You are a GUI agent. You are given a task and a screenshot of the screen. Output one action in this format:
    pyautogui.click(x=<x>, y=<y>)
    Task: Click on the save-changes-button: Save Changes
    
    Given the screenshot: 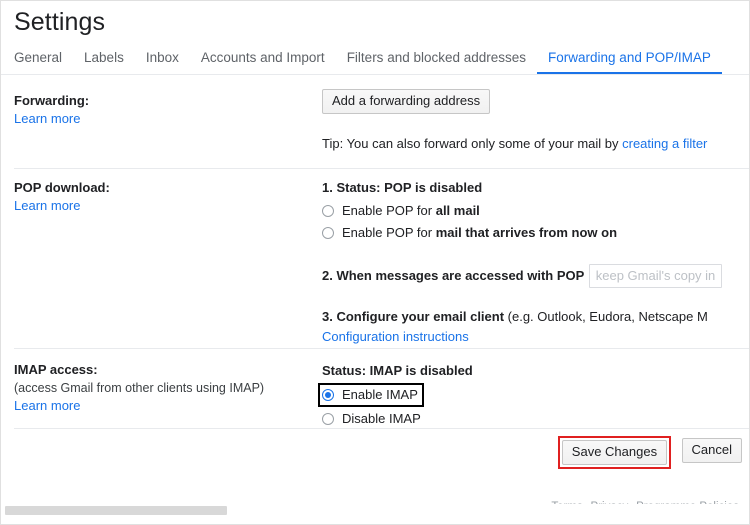 What is the action you would take?
    pyautogui.click(x=614, y=452)
    